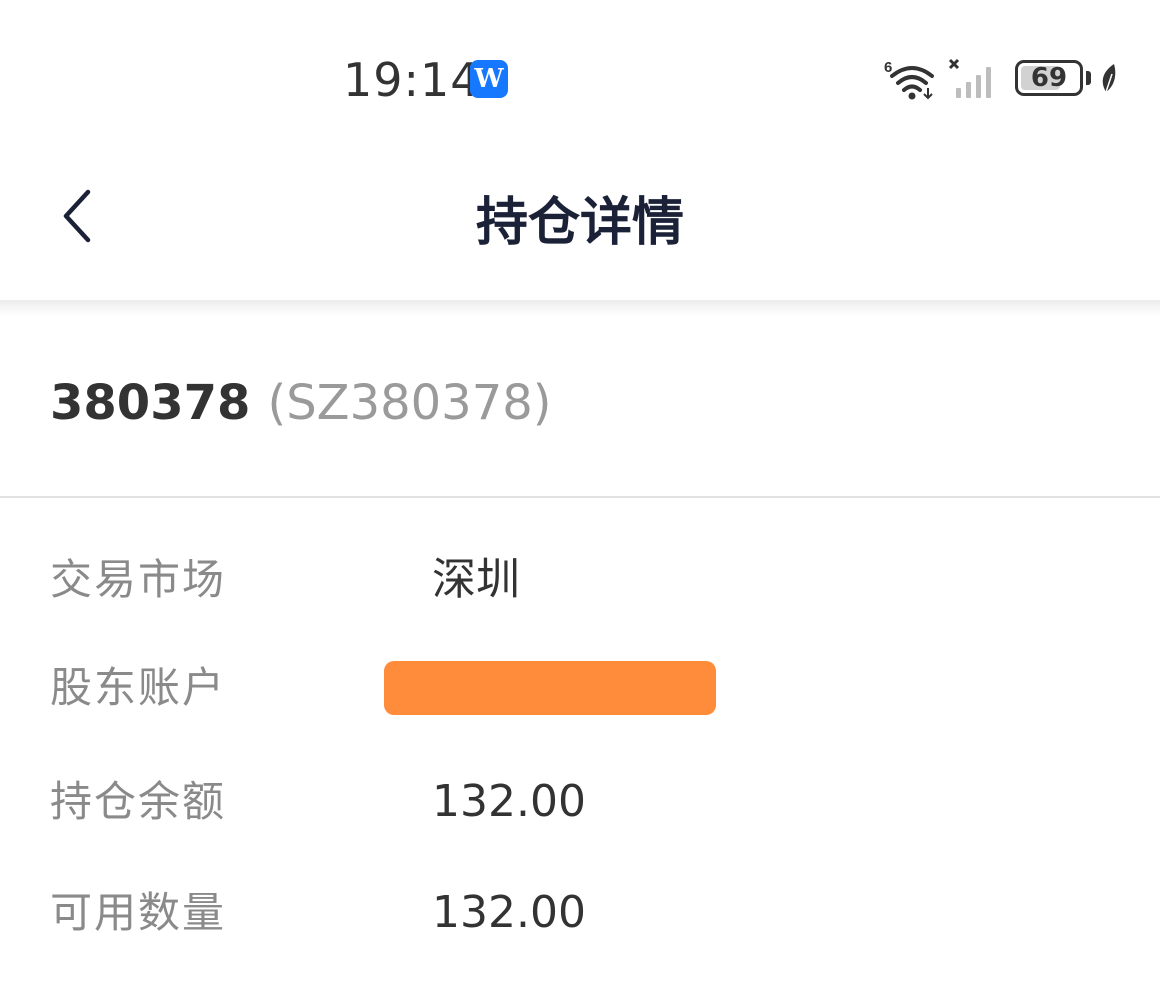 The height and width of the screenshot is (985, 1160). I want to click on leaf-icon, so click(1109, 78).